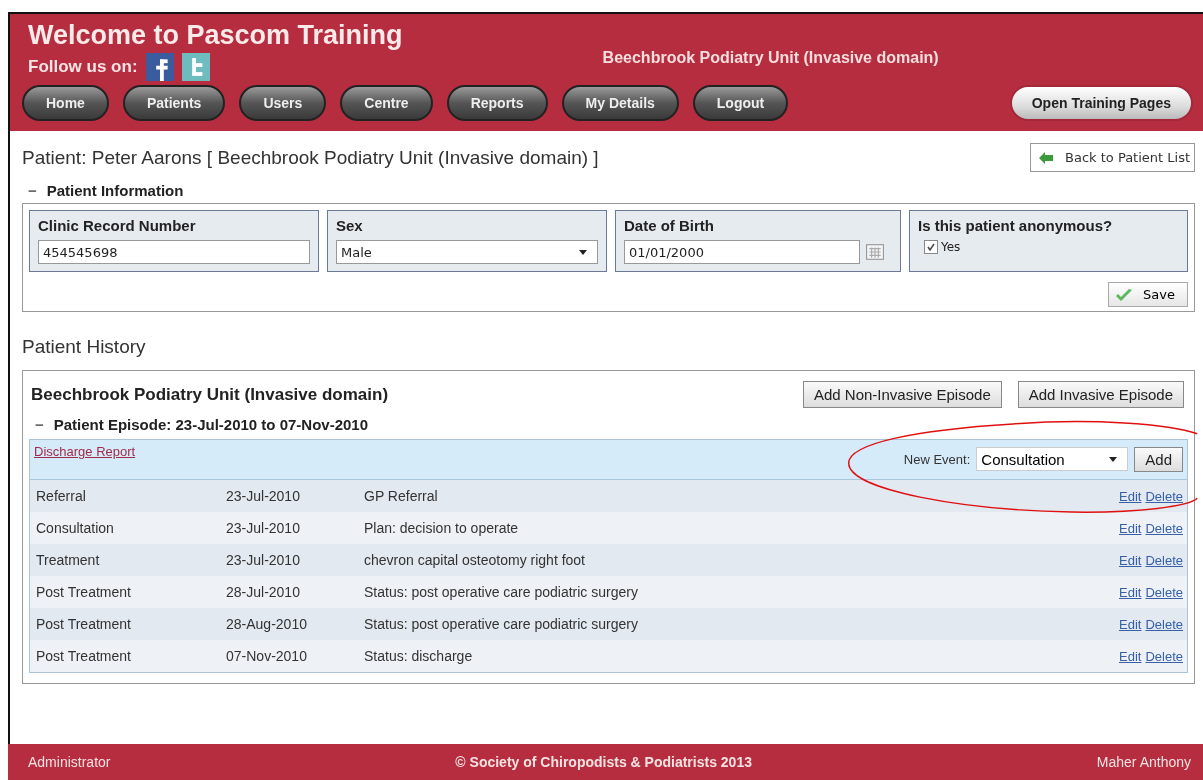  What do you see at coordinates (117, 225) in the screenshot?
I see `field-label: Clinic Record Number` at bounding box center [117, 225].